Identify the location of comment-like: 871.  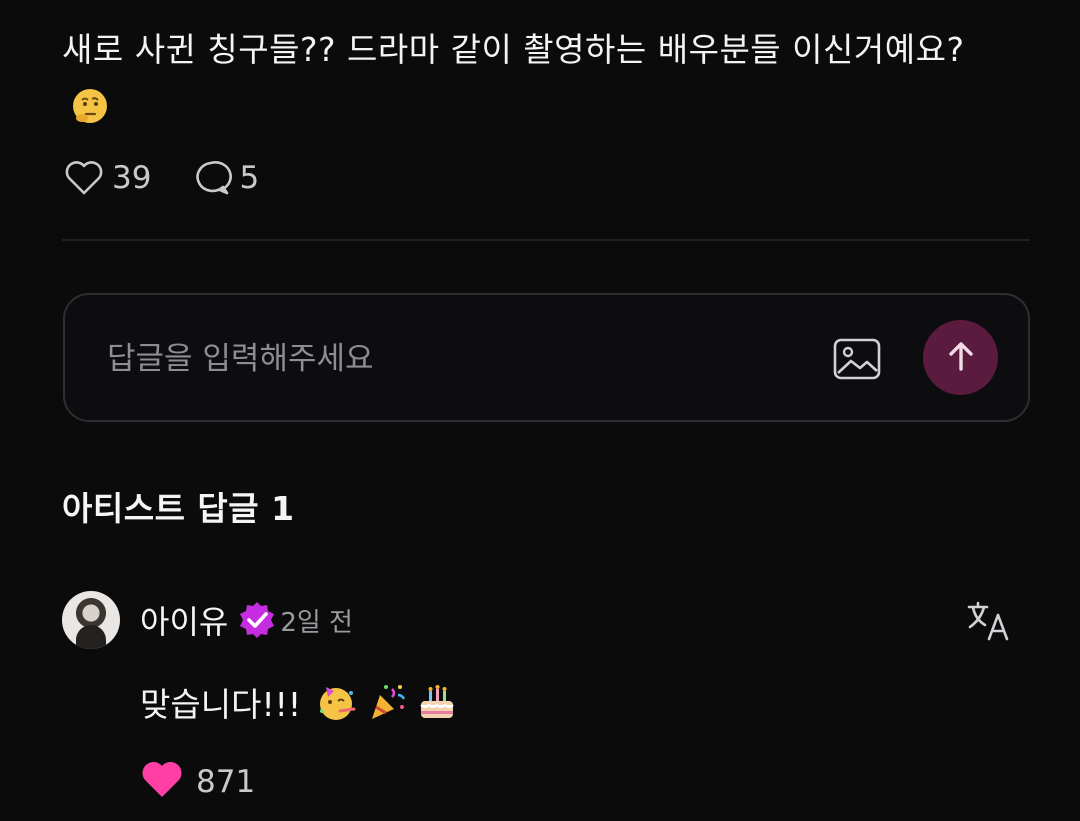
(197, 782).